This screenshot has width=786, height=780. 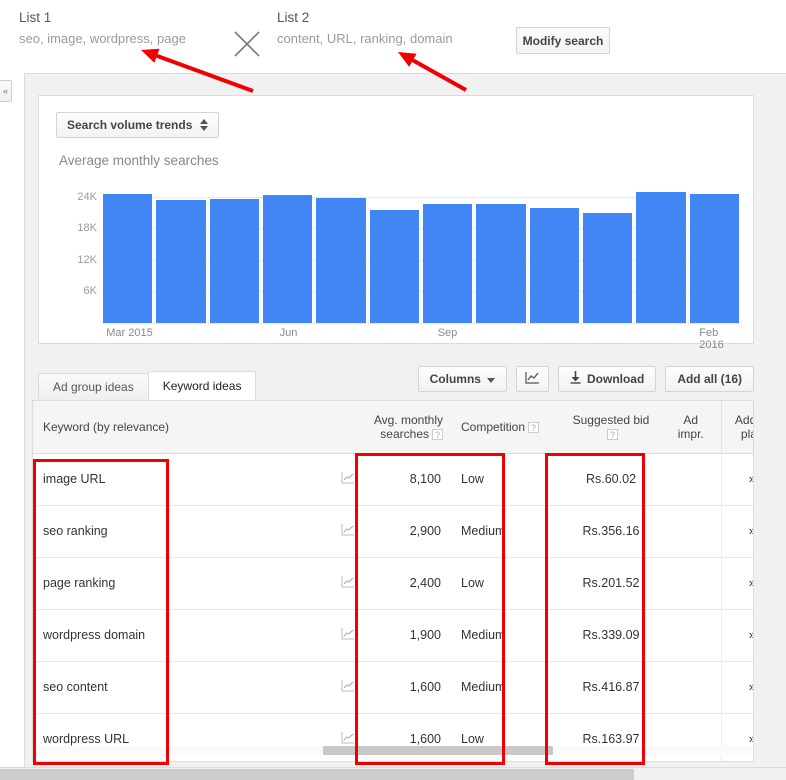 I want to click on chart-metric-select: Search volume trends, so click(x=138, y=125).